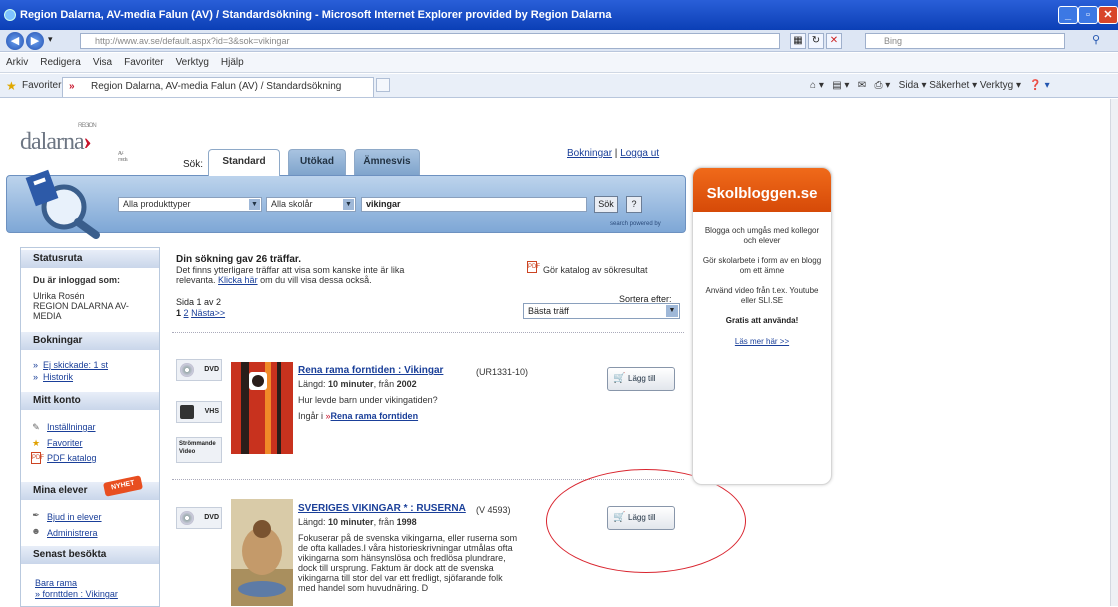 The height and width of the screenshot is (607, 1118). Describe the element at coordinates (72, 533) in the screenshot. I see `administer-link: Administrera` at that location.